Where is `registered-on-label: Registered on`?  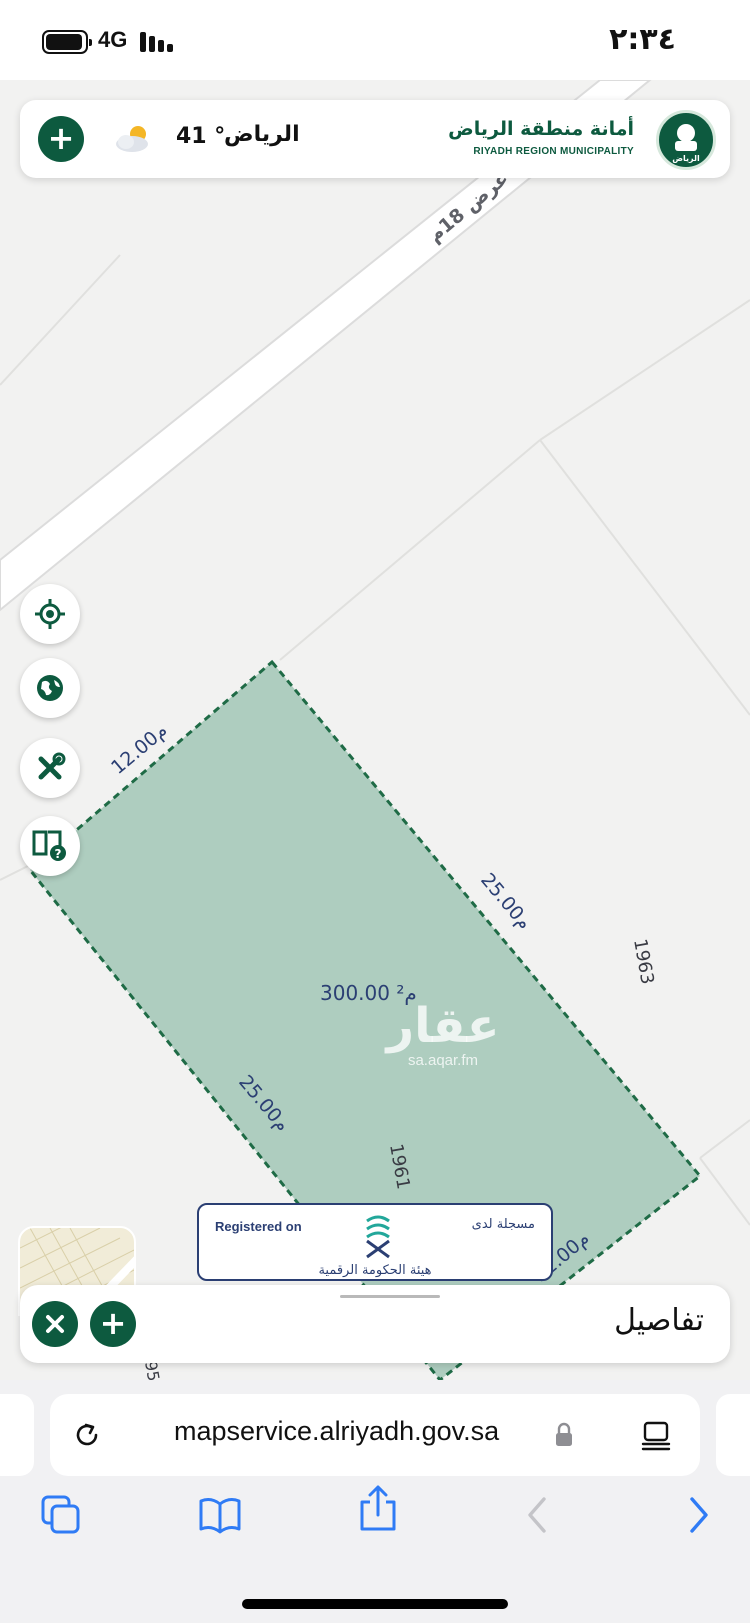
registered-on-label: Registered on is located at coordinates (258, 1226).